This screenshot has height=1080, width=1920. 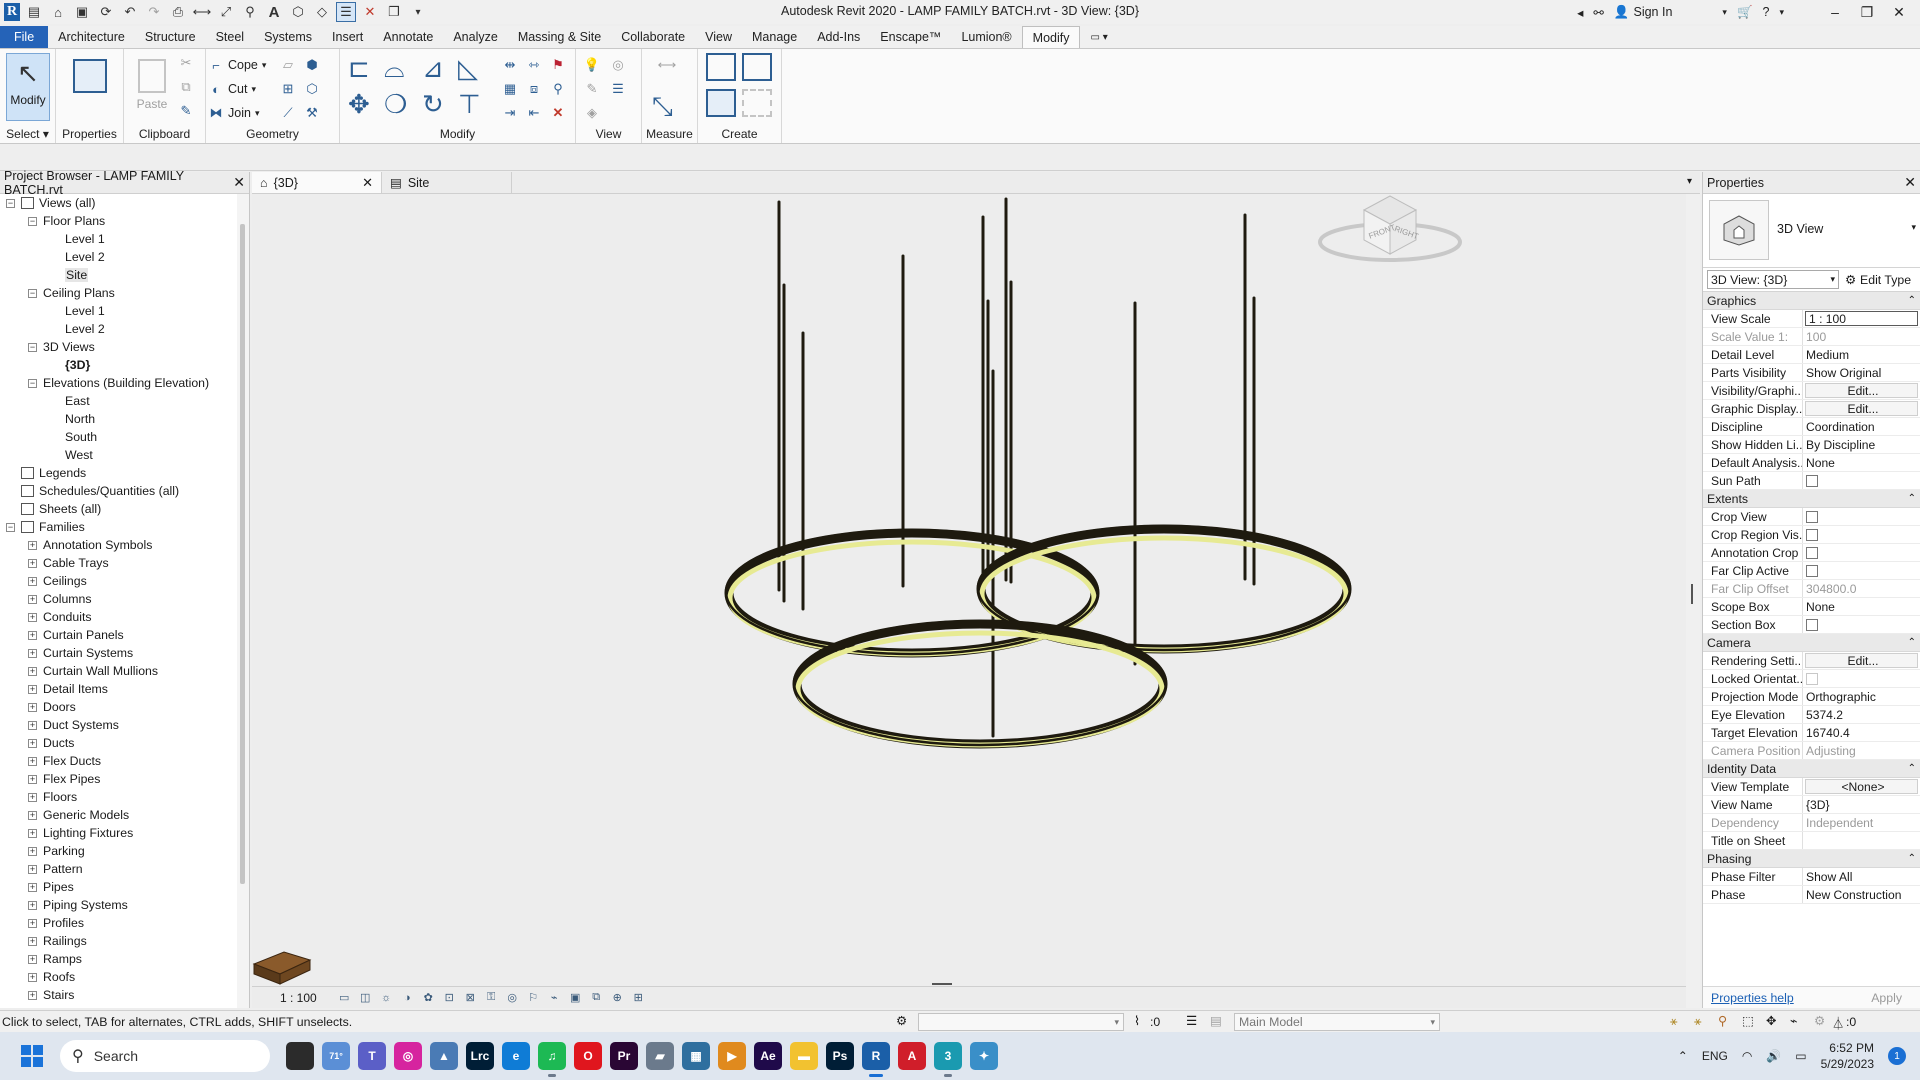 What do you see at coordinates (118, 923) in the screenshot?
I see `browser-node: + Profiles` at bounding box center [118, 923].